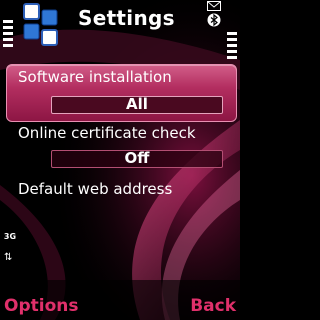 The image size is (320, 320). I want to click on setting-value-field: Off, so click(137, 158).